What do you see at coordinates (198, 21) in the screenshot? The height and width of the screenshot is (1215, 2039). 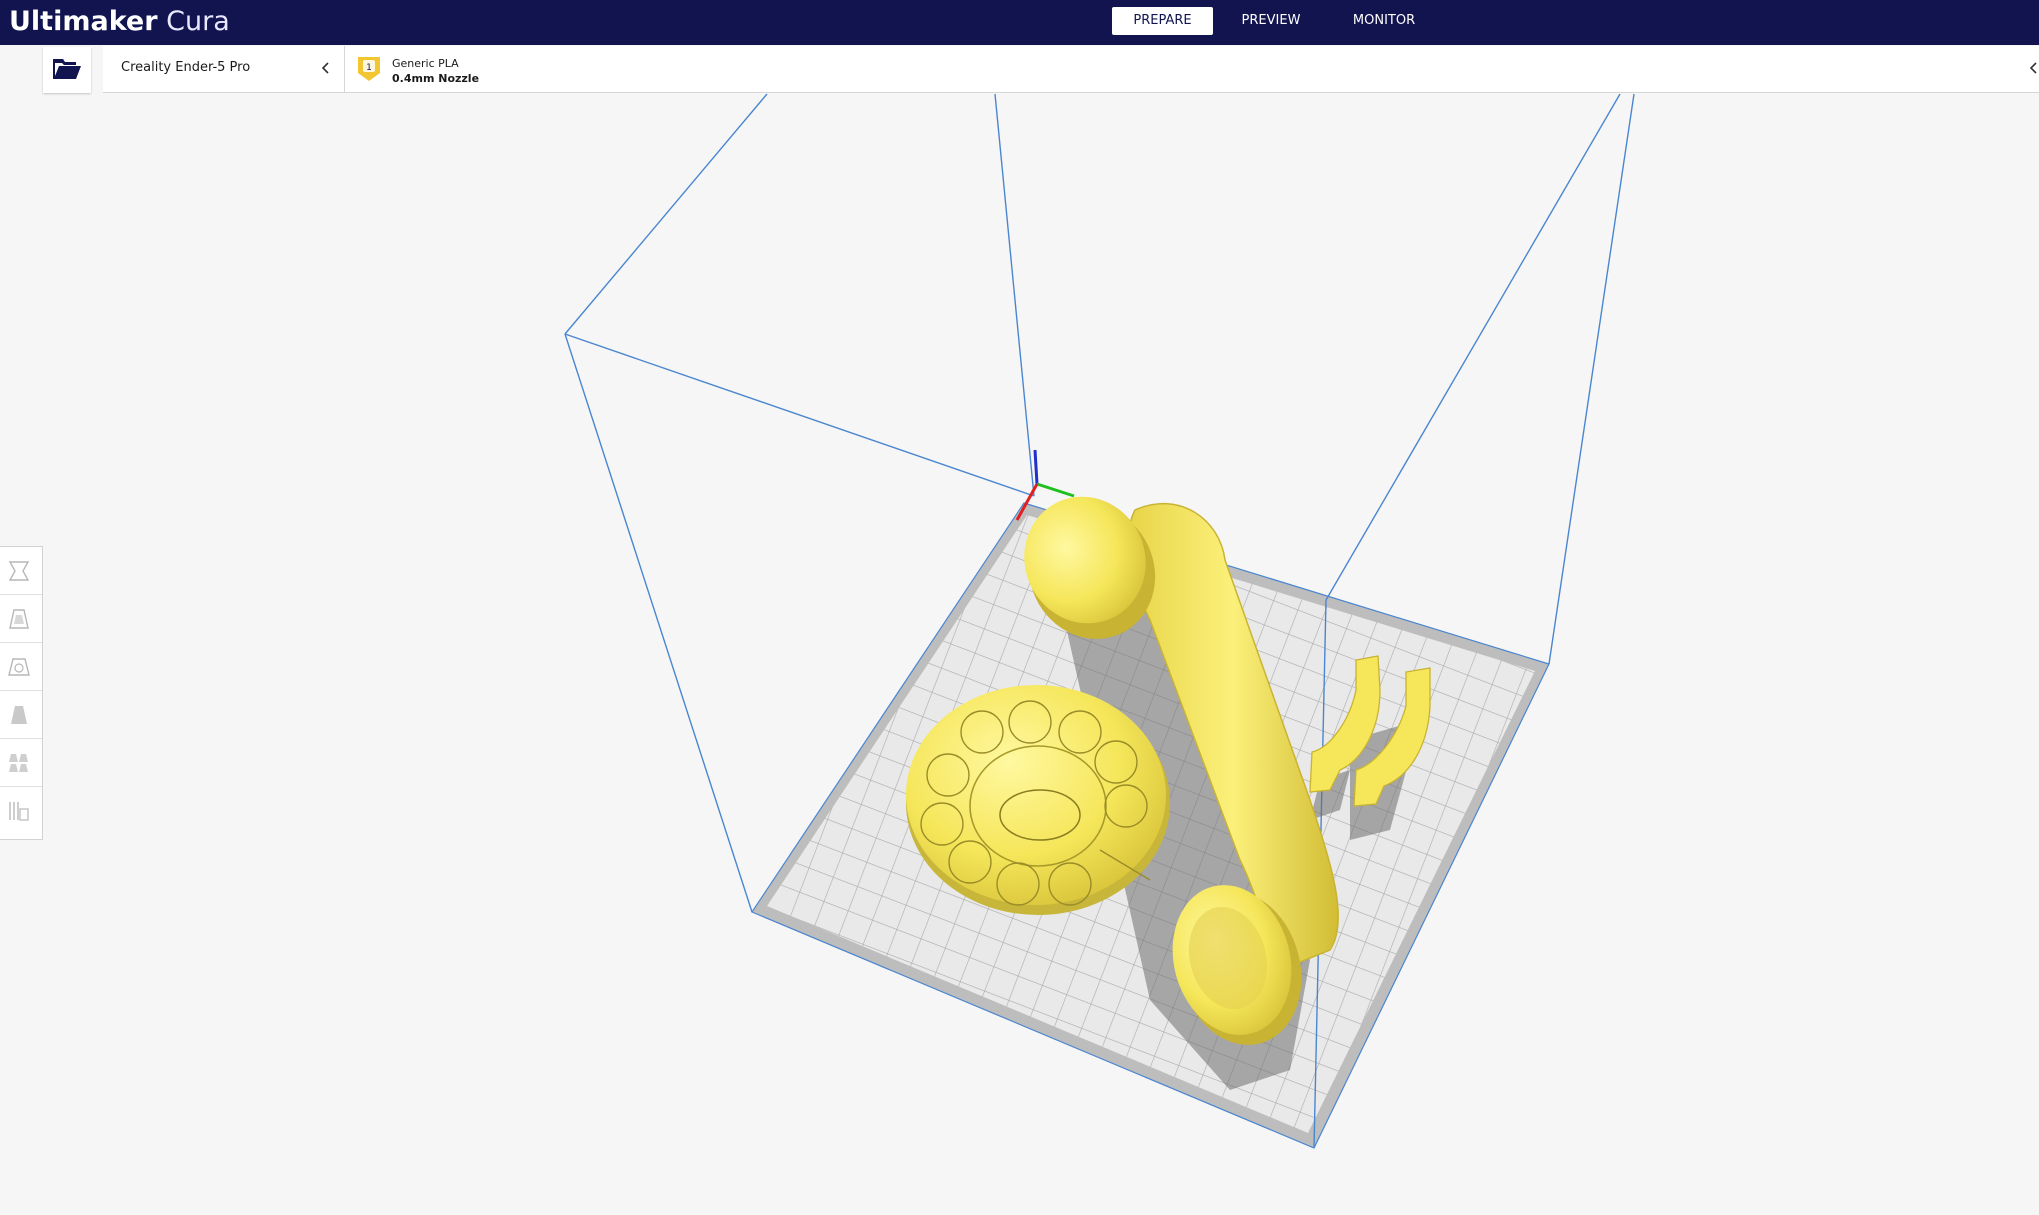 I see `brand-product: Cura` at bounding box center [198, 21].